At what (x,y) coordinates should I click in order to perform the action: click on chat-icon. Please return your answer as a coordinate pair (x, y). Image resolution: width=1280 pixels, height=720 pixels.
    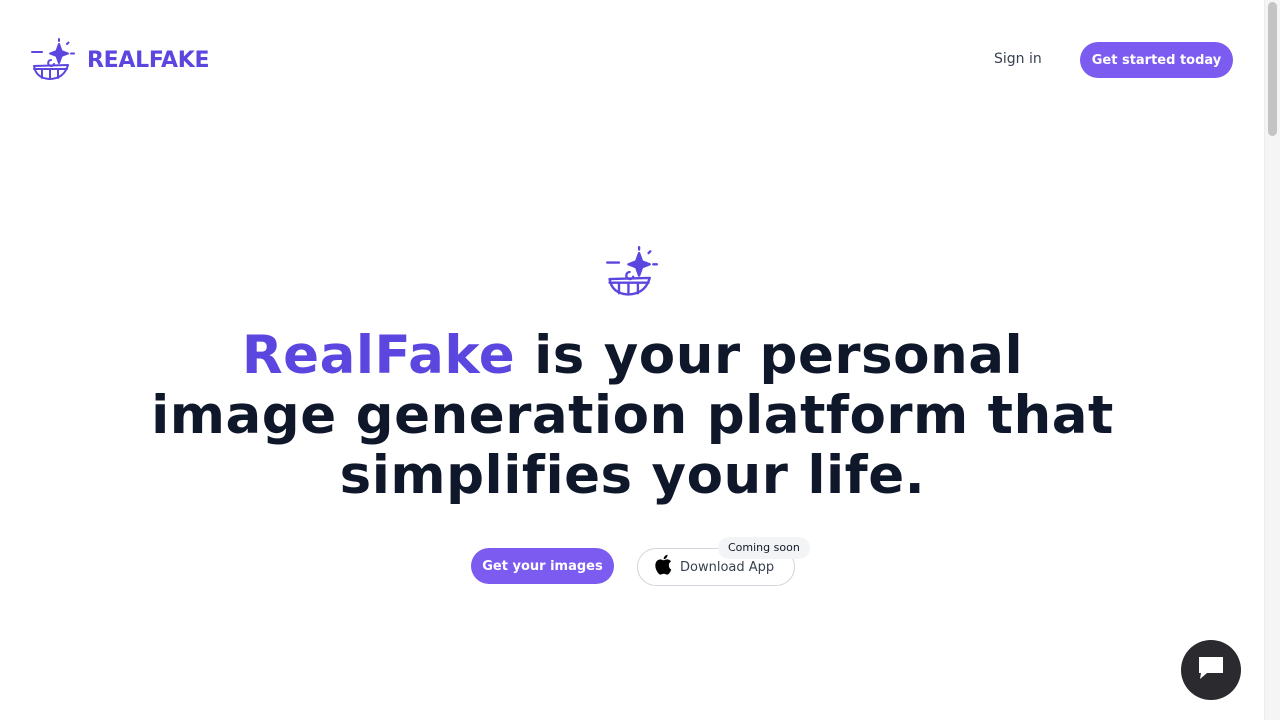
    Looking at the image, I should click on (1211, 670).